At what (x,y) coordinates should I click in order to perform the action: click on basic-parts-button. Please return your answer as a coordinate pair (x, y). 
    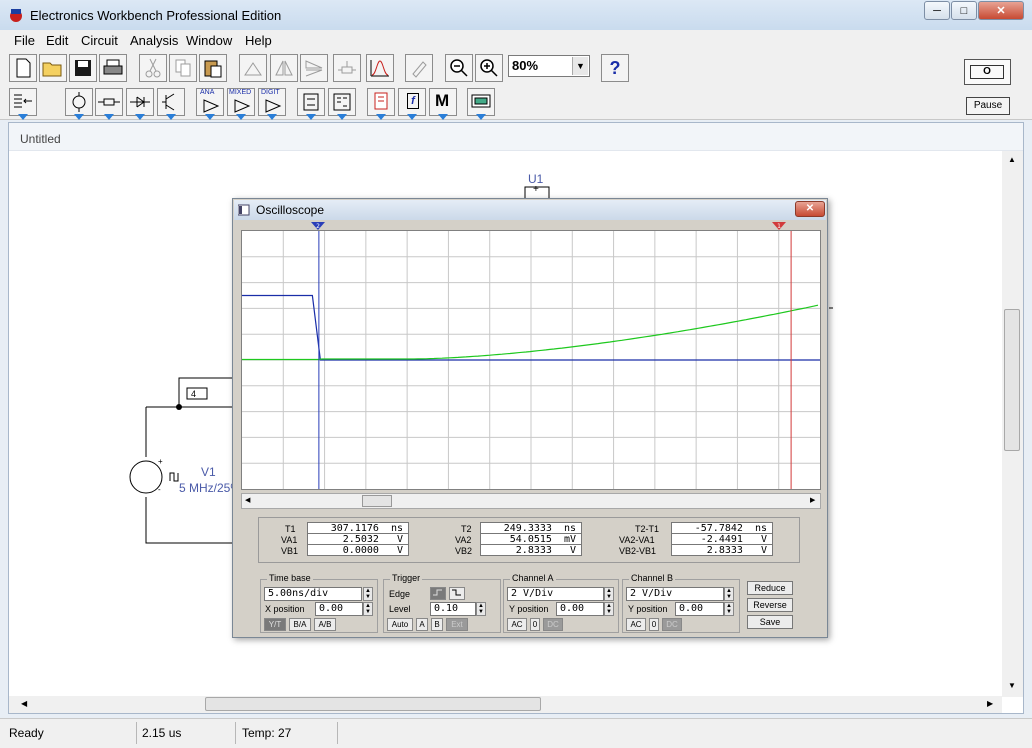
    Looking at the image, I should click on (109, 104).